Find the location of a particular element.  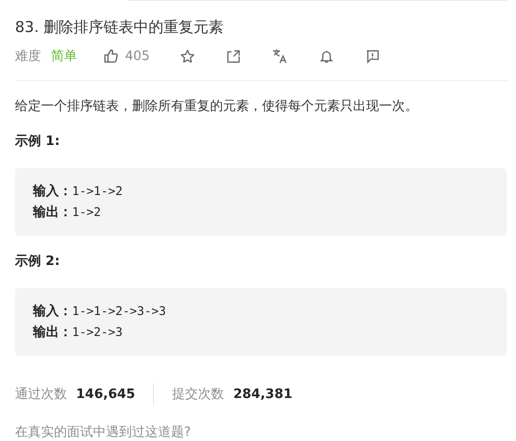

problem-title: 83. 删除排序链表中的重复元素 is located at coordinates (120, 27).